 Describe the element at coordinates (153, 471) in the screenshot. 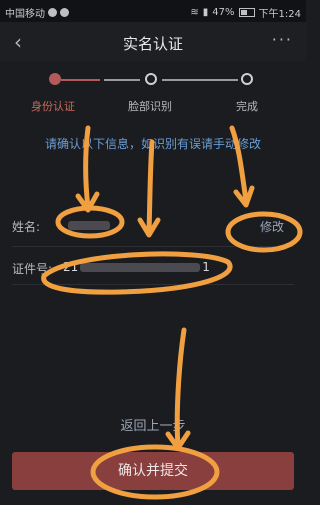

I see `submit-button: 确认并提交` at that location.